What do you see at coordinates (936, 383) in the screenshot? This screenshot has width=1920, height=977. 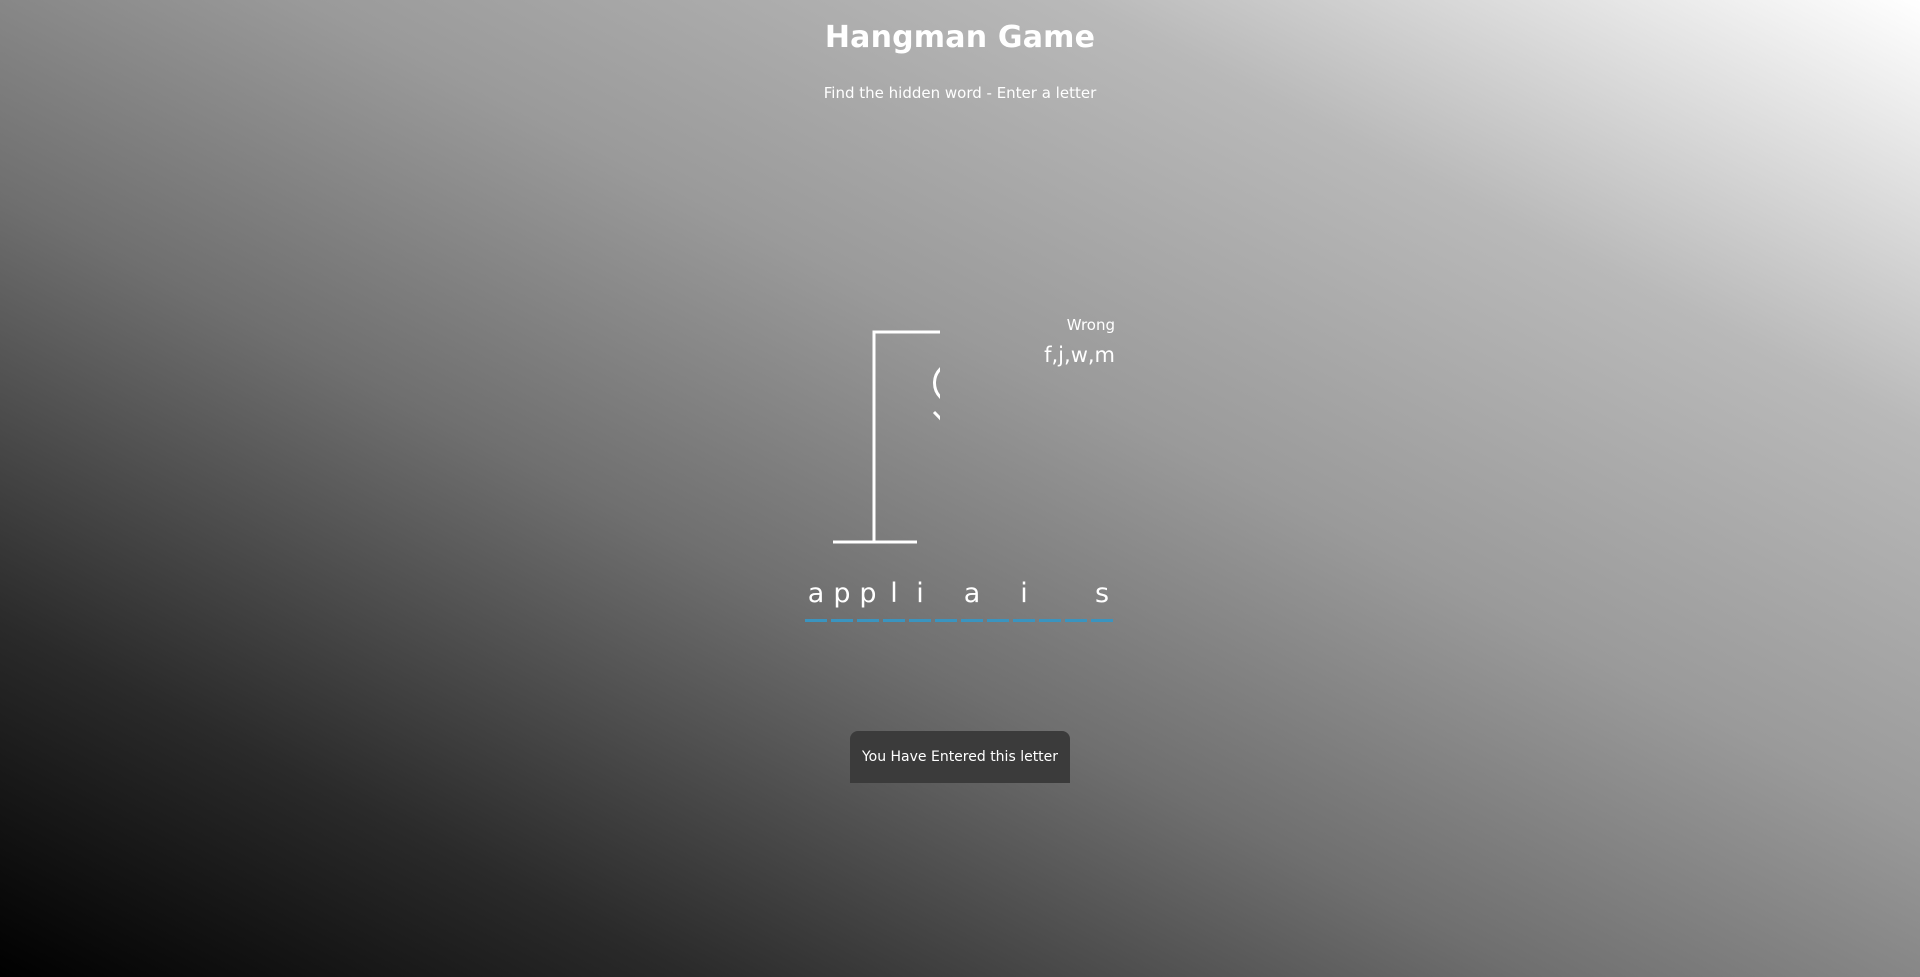 I see `hangman-head` at bounding box center [936, 383].